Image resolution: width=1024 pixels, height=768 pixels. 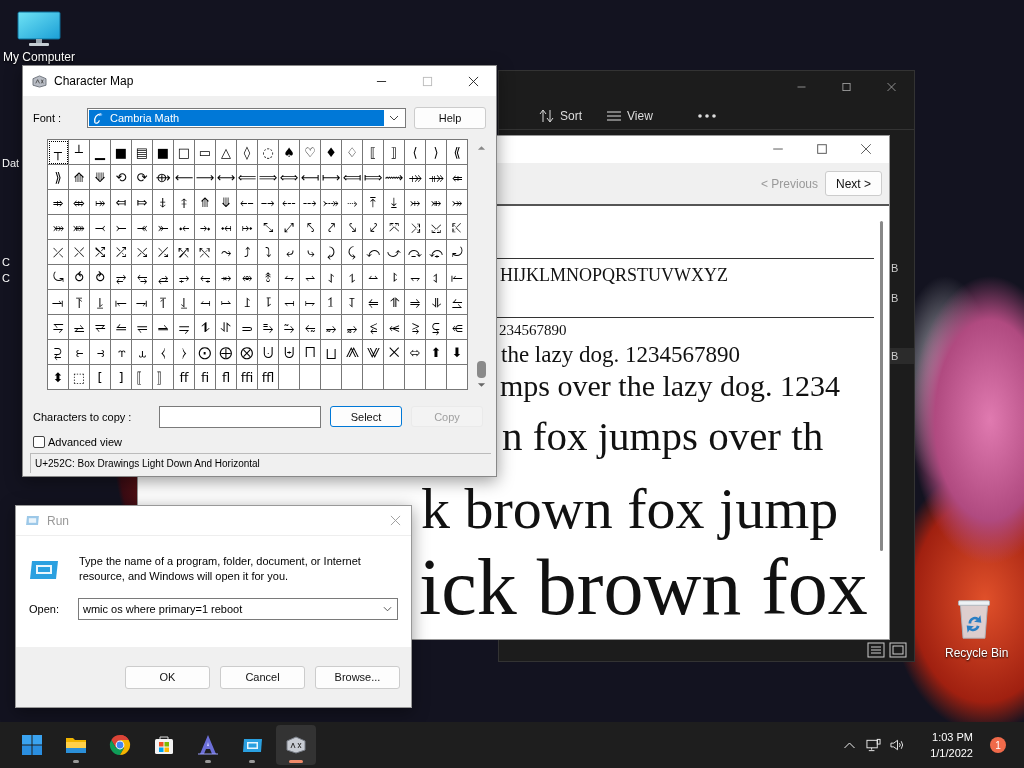 I want to click on character-cell: ⥦, so click(x=457, y=302).